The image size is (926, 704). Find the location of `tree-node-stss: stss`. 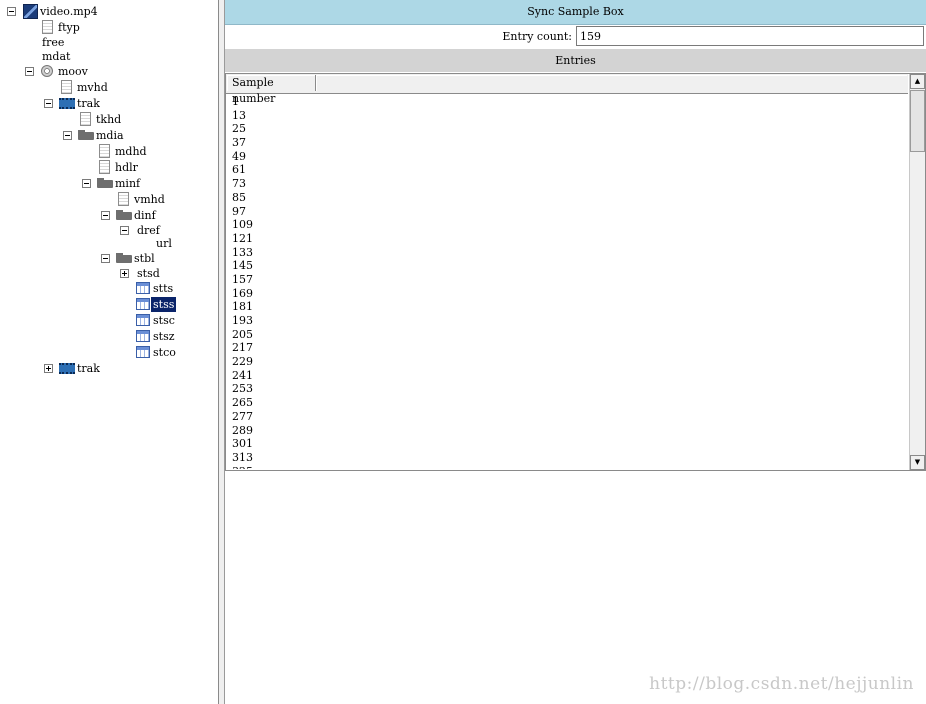

tree-node-stss: stss is located at coordinates (171, 304).